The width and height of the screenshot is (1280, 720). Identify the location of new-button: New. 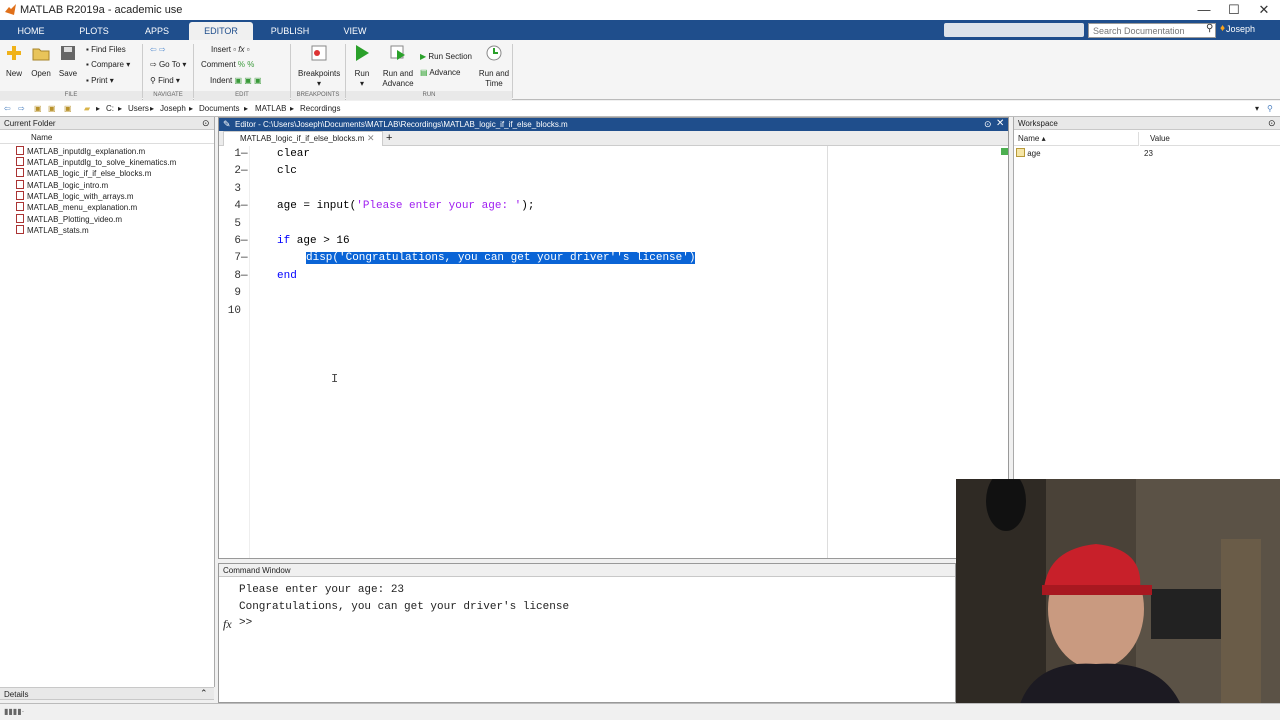
(14, 61).